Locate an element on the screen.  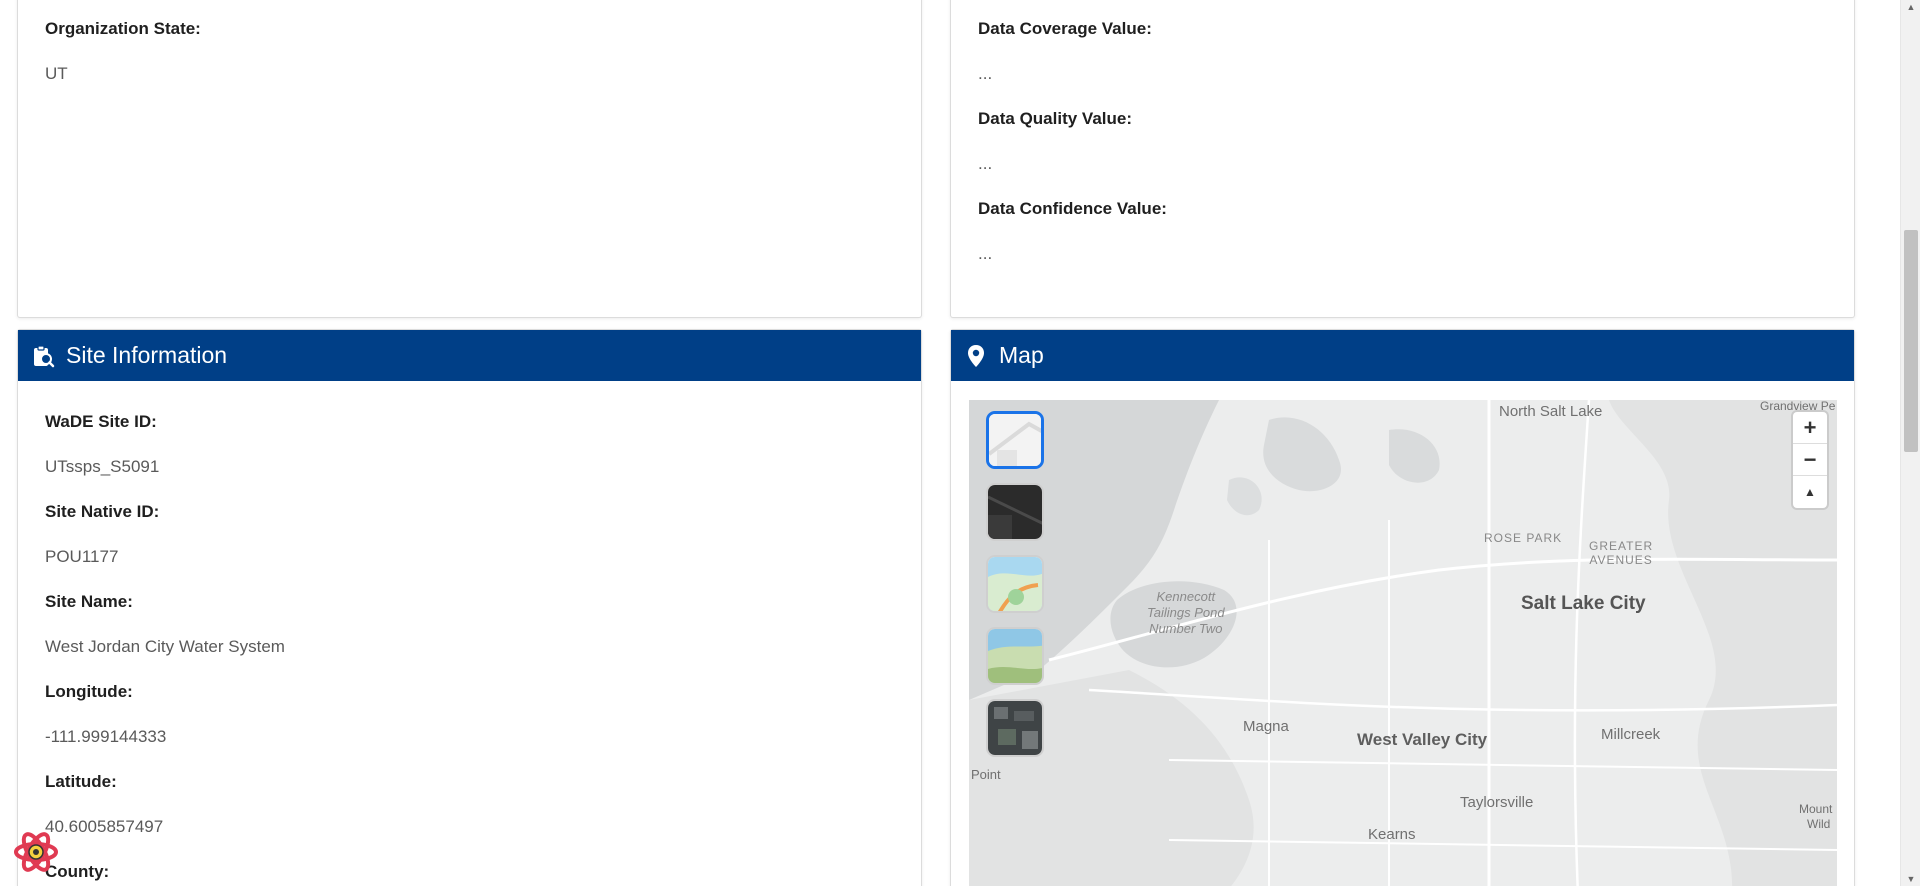
data-coverage-label: Data Coverage Value: is located at coordinates (1065, 28).